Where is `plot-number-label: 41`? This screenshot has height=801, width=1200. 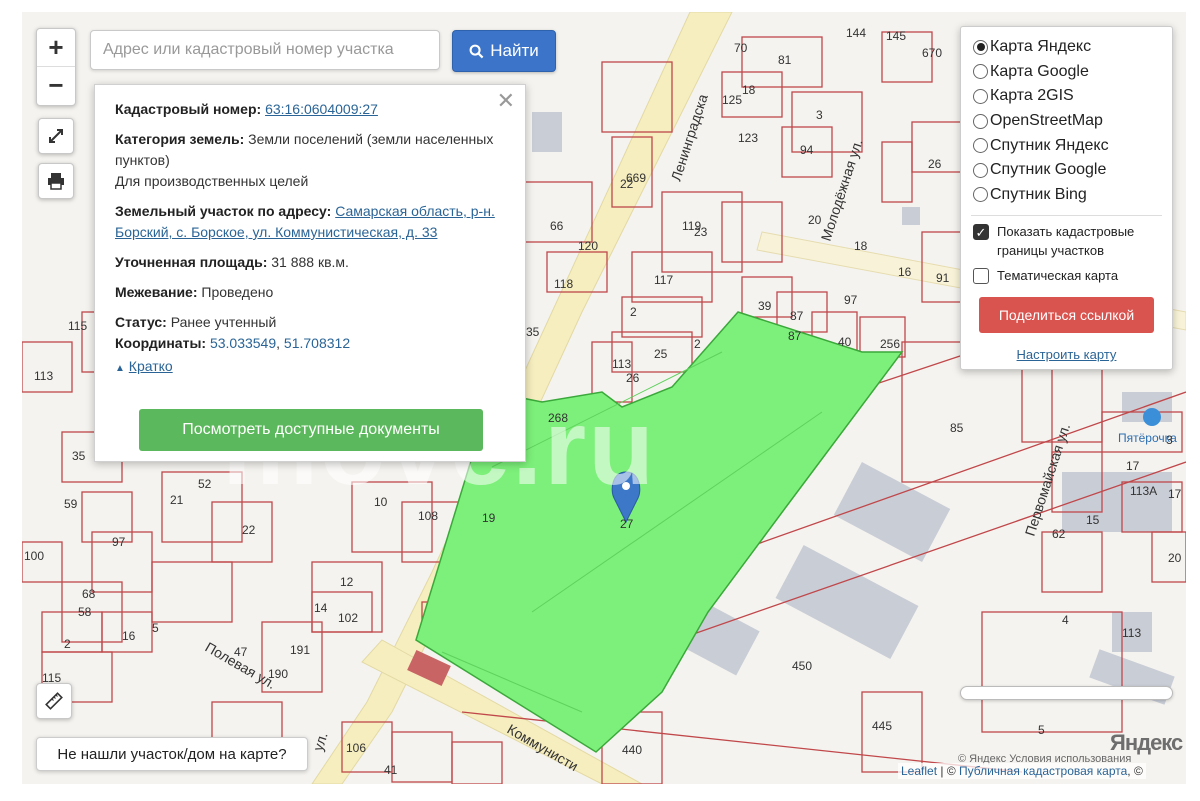
plot-number-label: 41 is located at coordinates (391, 770).